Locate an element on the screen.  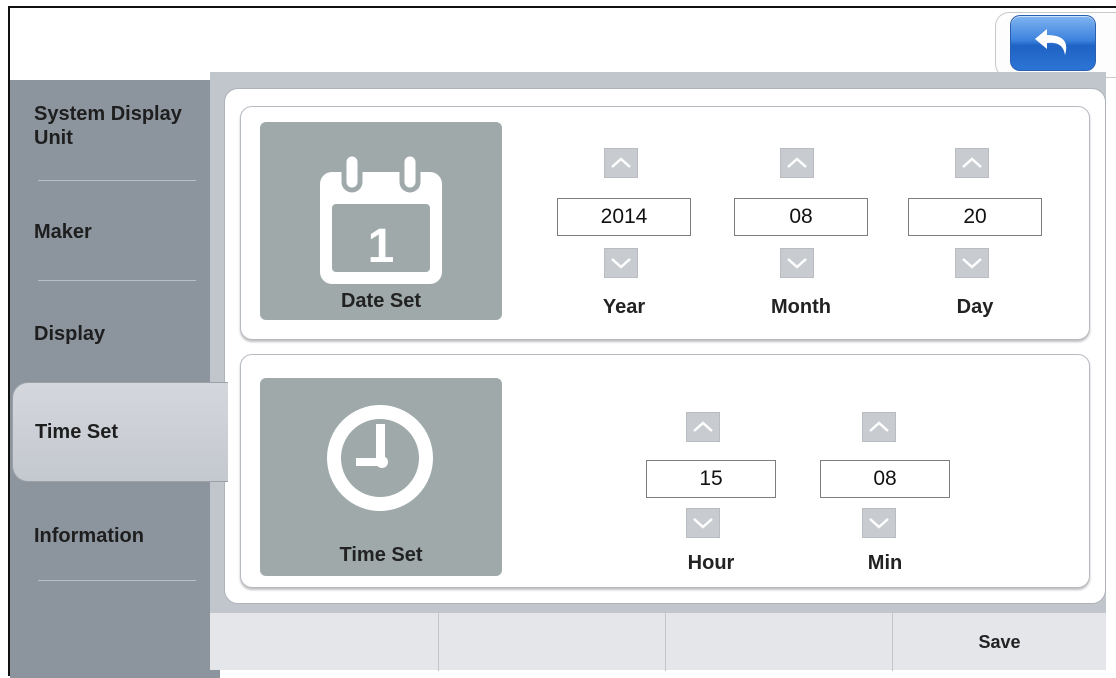
time-set-label: Time Set is located at coordinates (381, 555).